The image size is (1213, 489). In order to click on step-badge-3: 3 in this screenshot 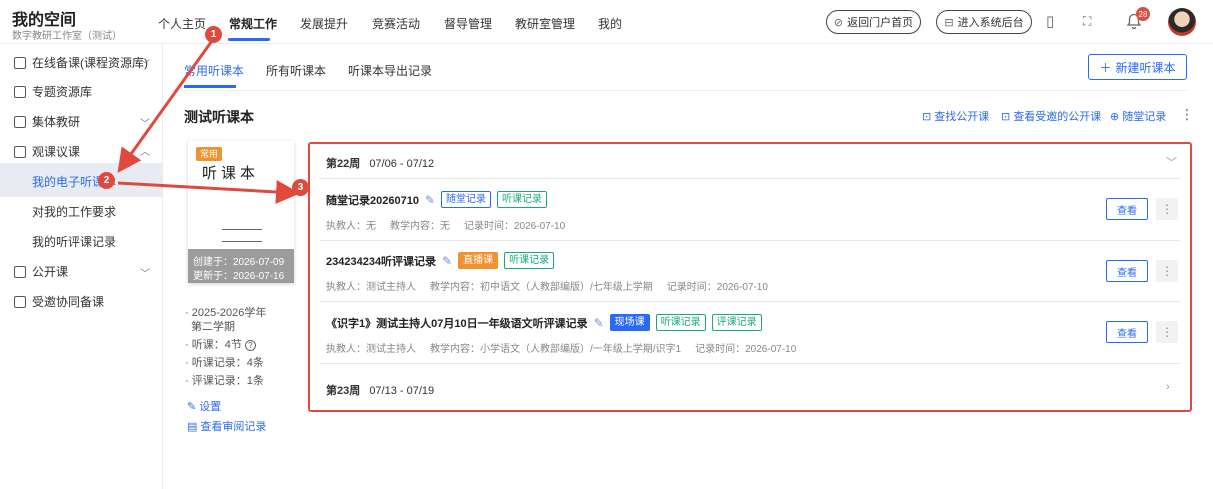, I will do `click(300, 187)`.